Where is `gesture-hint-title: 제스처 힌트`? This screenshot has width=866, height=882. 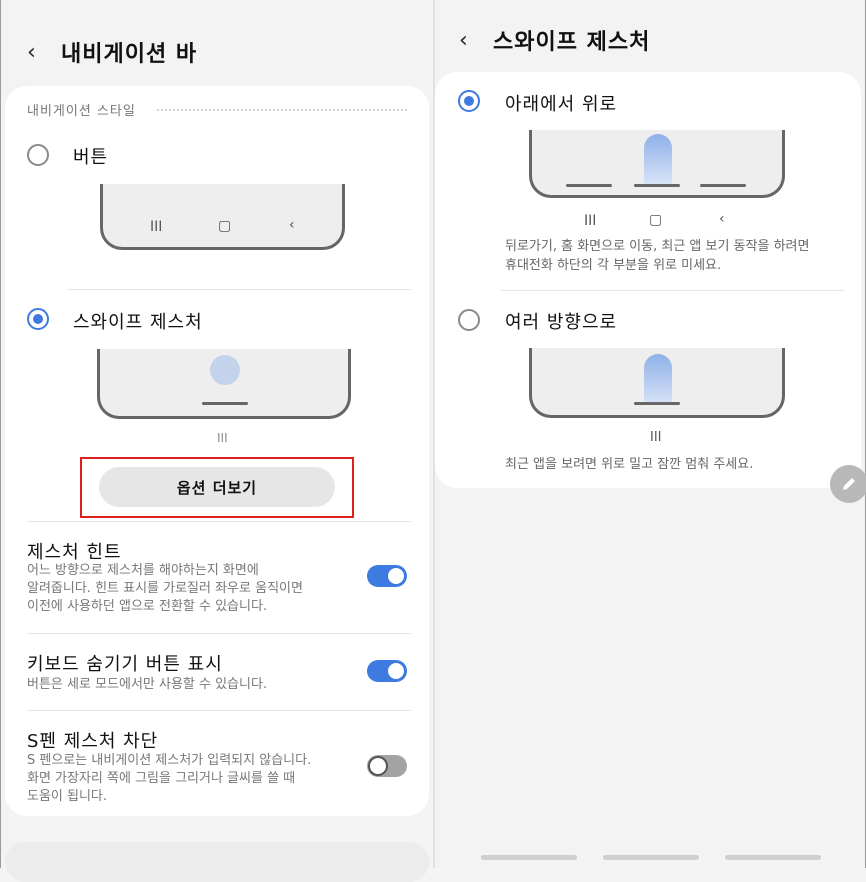
gesture-hint-title: 제스처 힌트 is located at coordinates (74, 552).